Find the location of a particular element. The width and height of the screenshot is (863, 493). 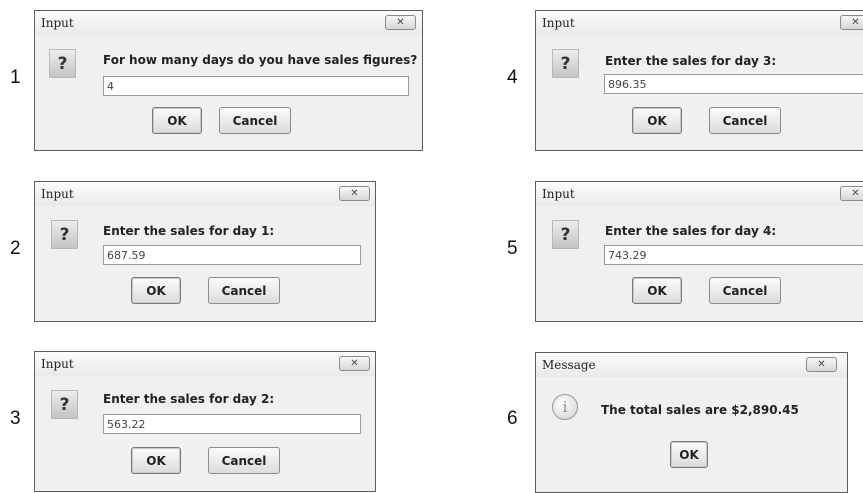

sales-input: 743.29 is located at coordinates (733, 255).